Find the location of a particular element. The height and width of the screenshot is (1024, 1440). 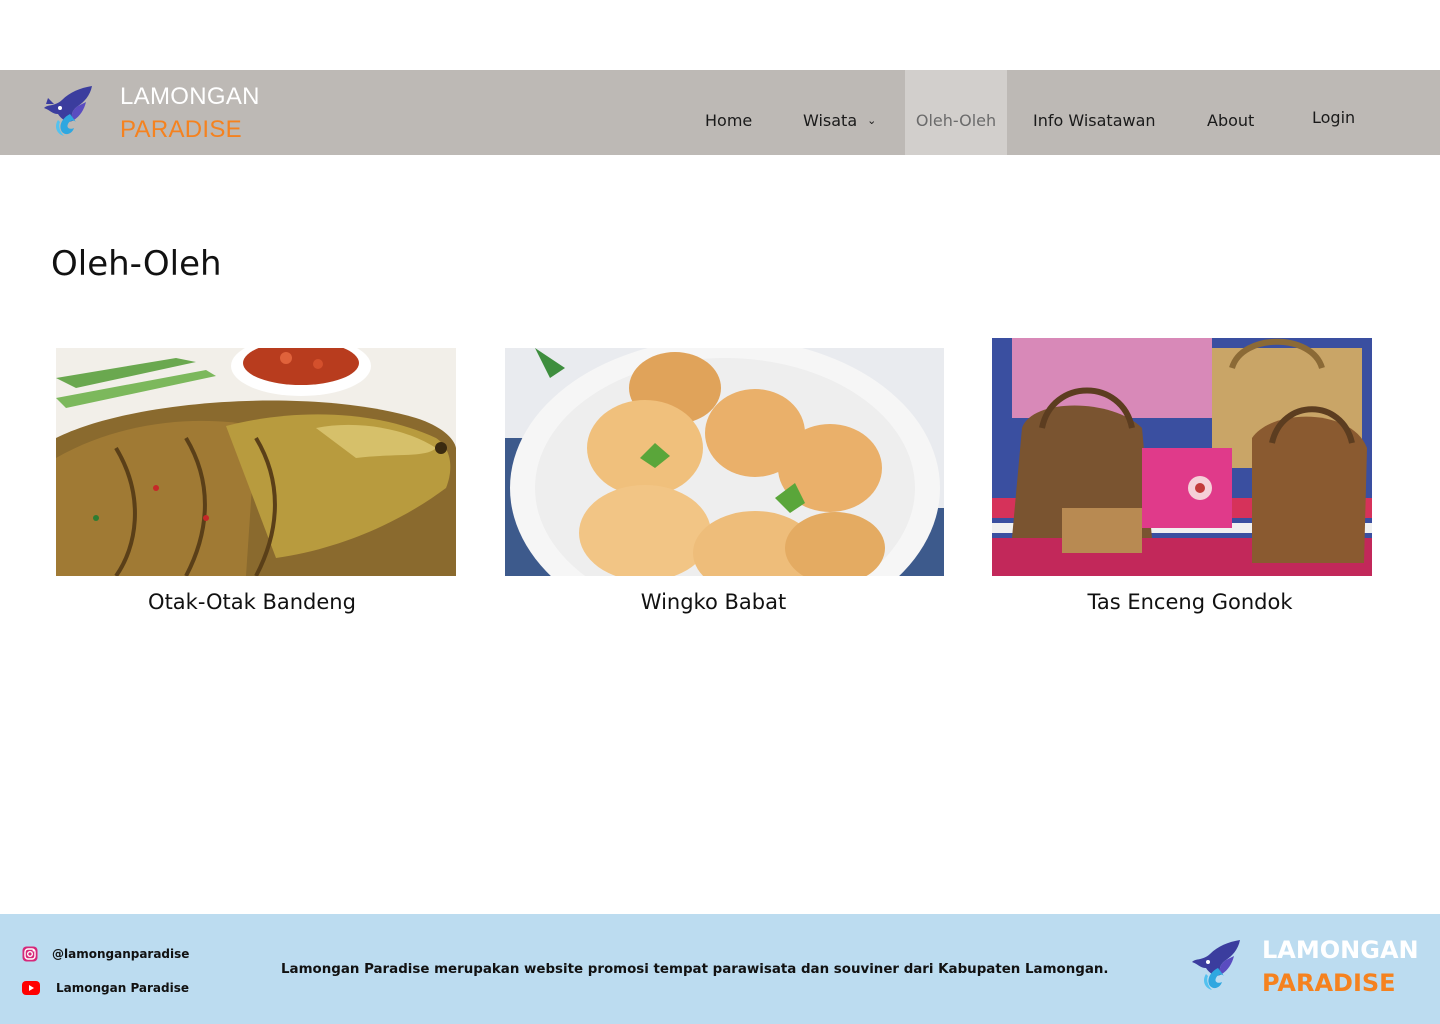

youtube-channel: Lamongan Paradise is located at coordinates (123, 988).